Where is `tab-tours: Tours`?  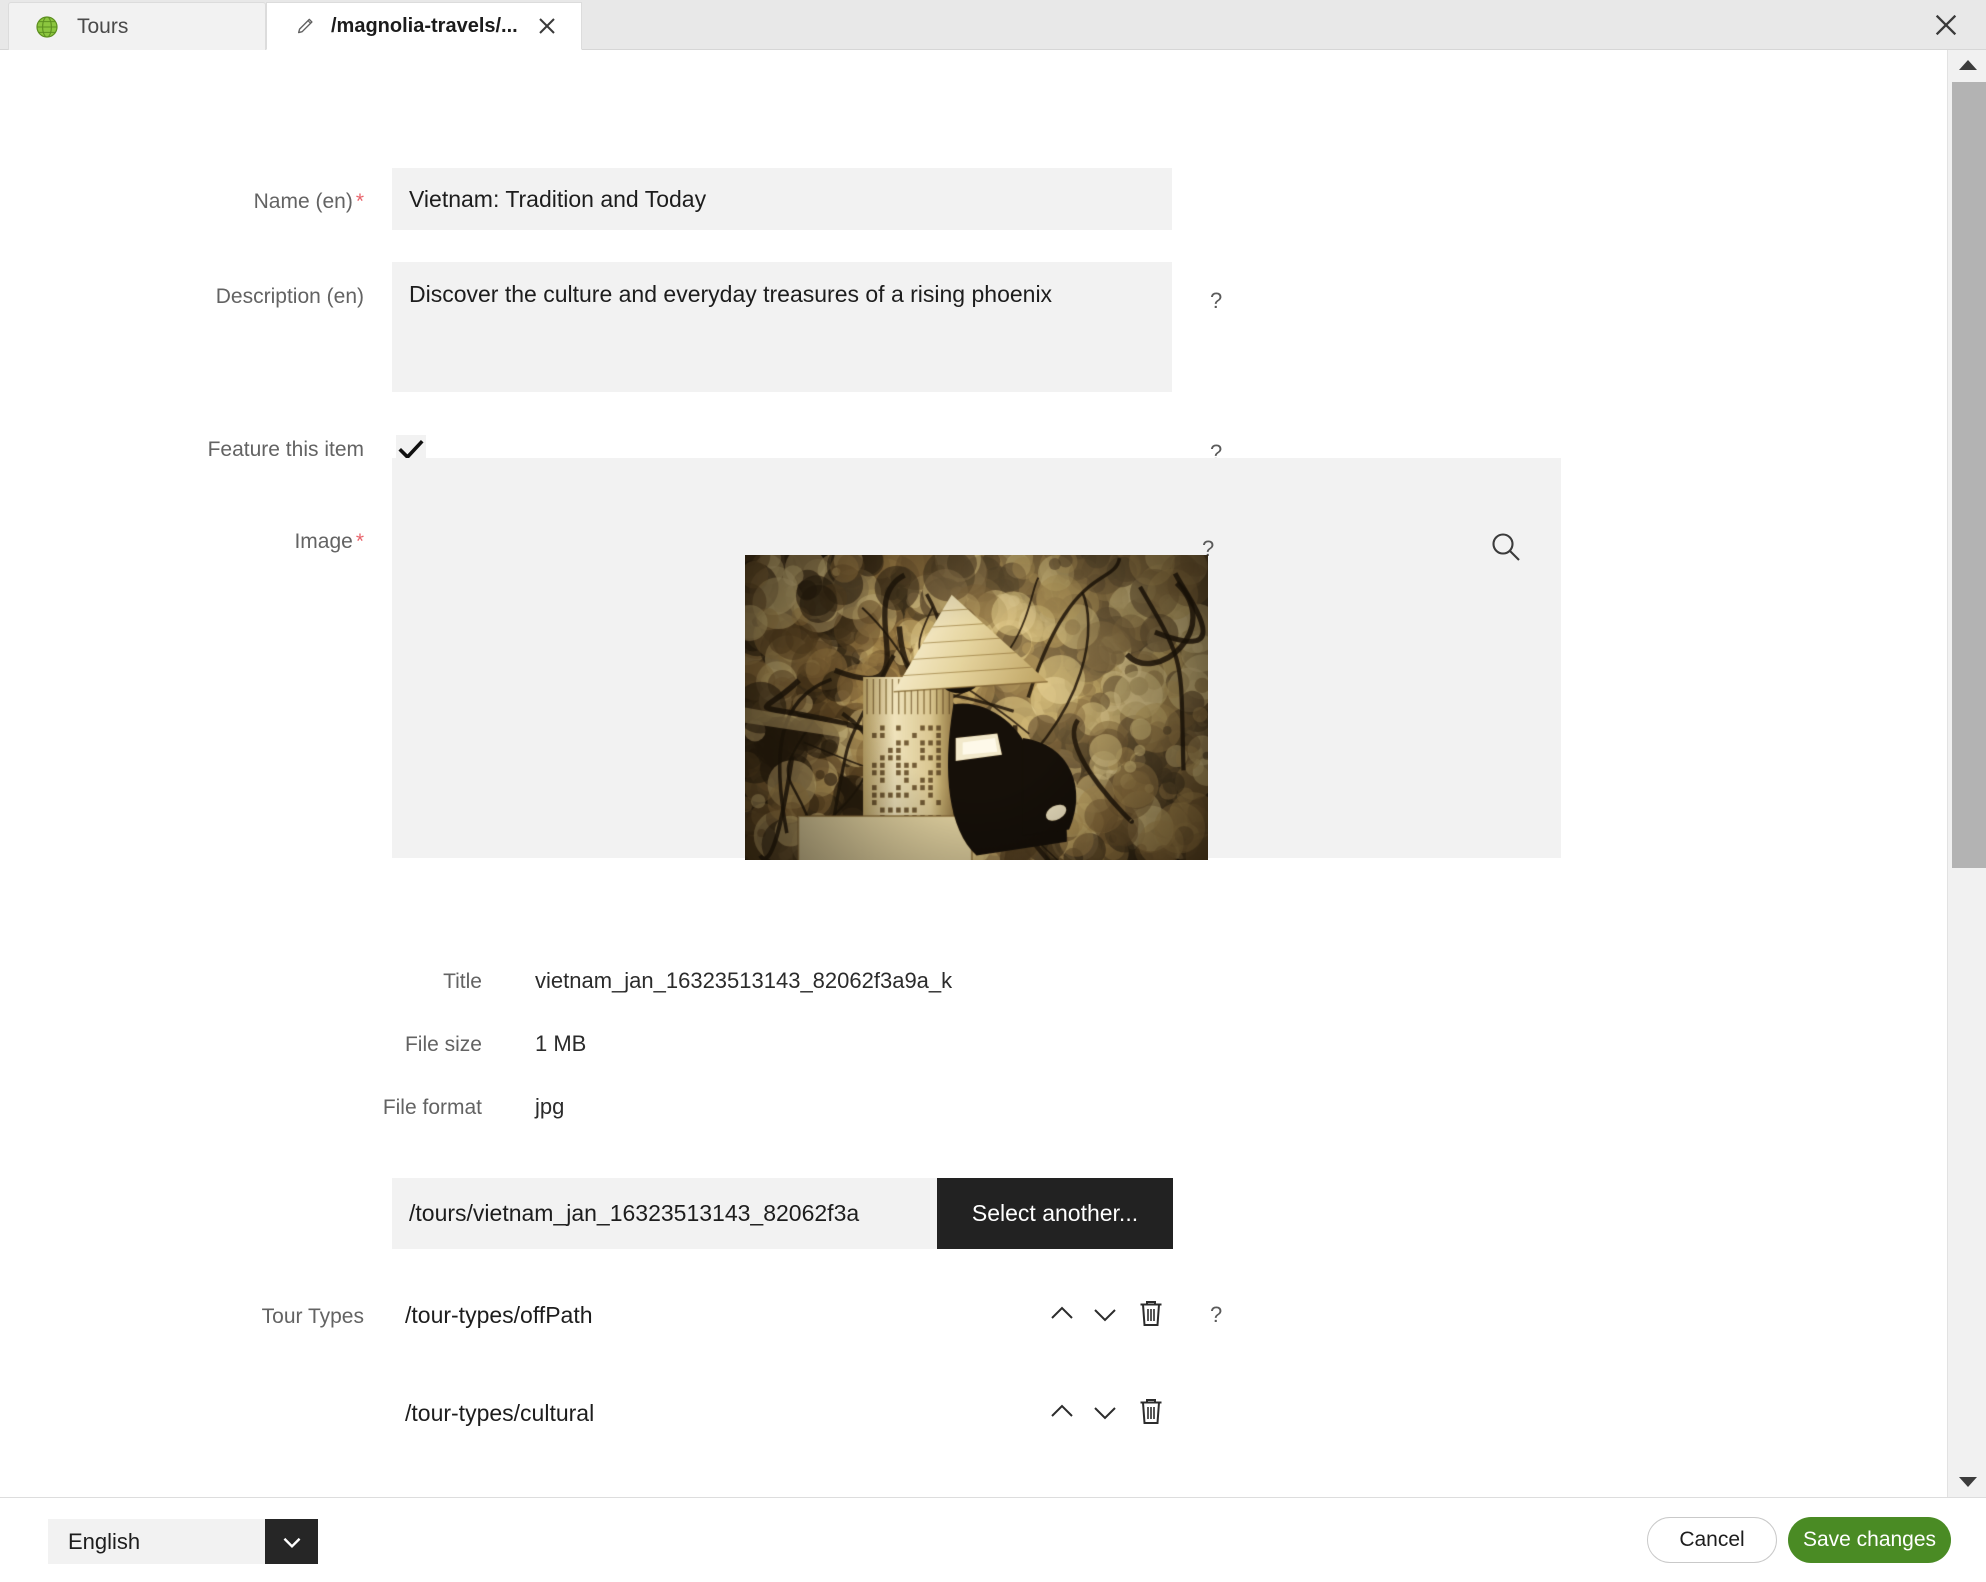 tab-tours: Tours is located at coordinates (137, 26).